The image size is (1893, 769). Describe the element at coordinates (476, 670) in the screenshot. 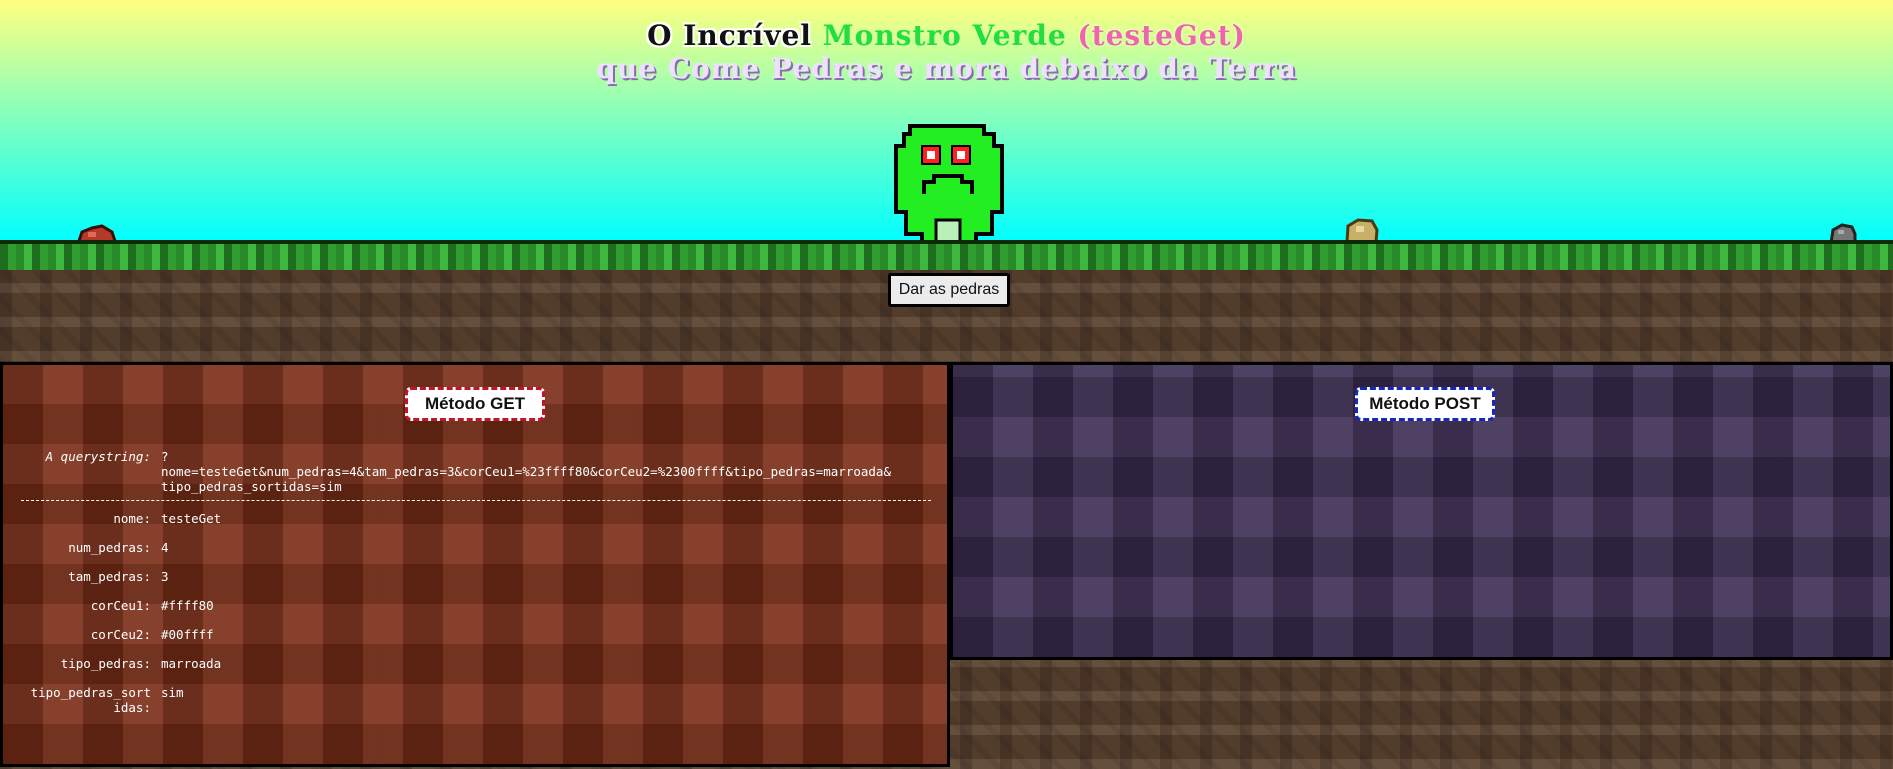

I see `param-row: tipo_pedras: marroada` at that location.